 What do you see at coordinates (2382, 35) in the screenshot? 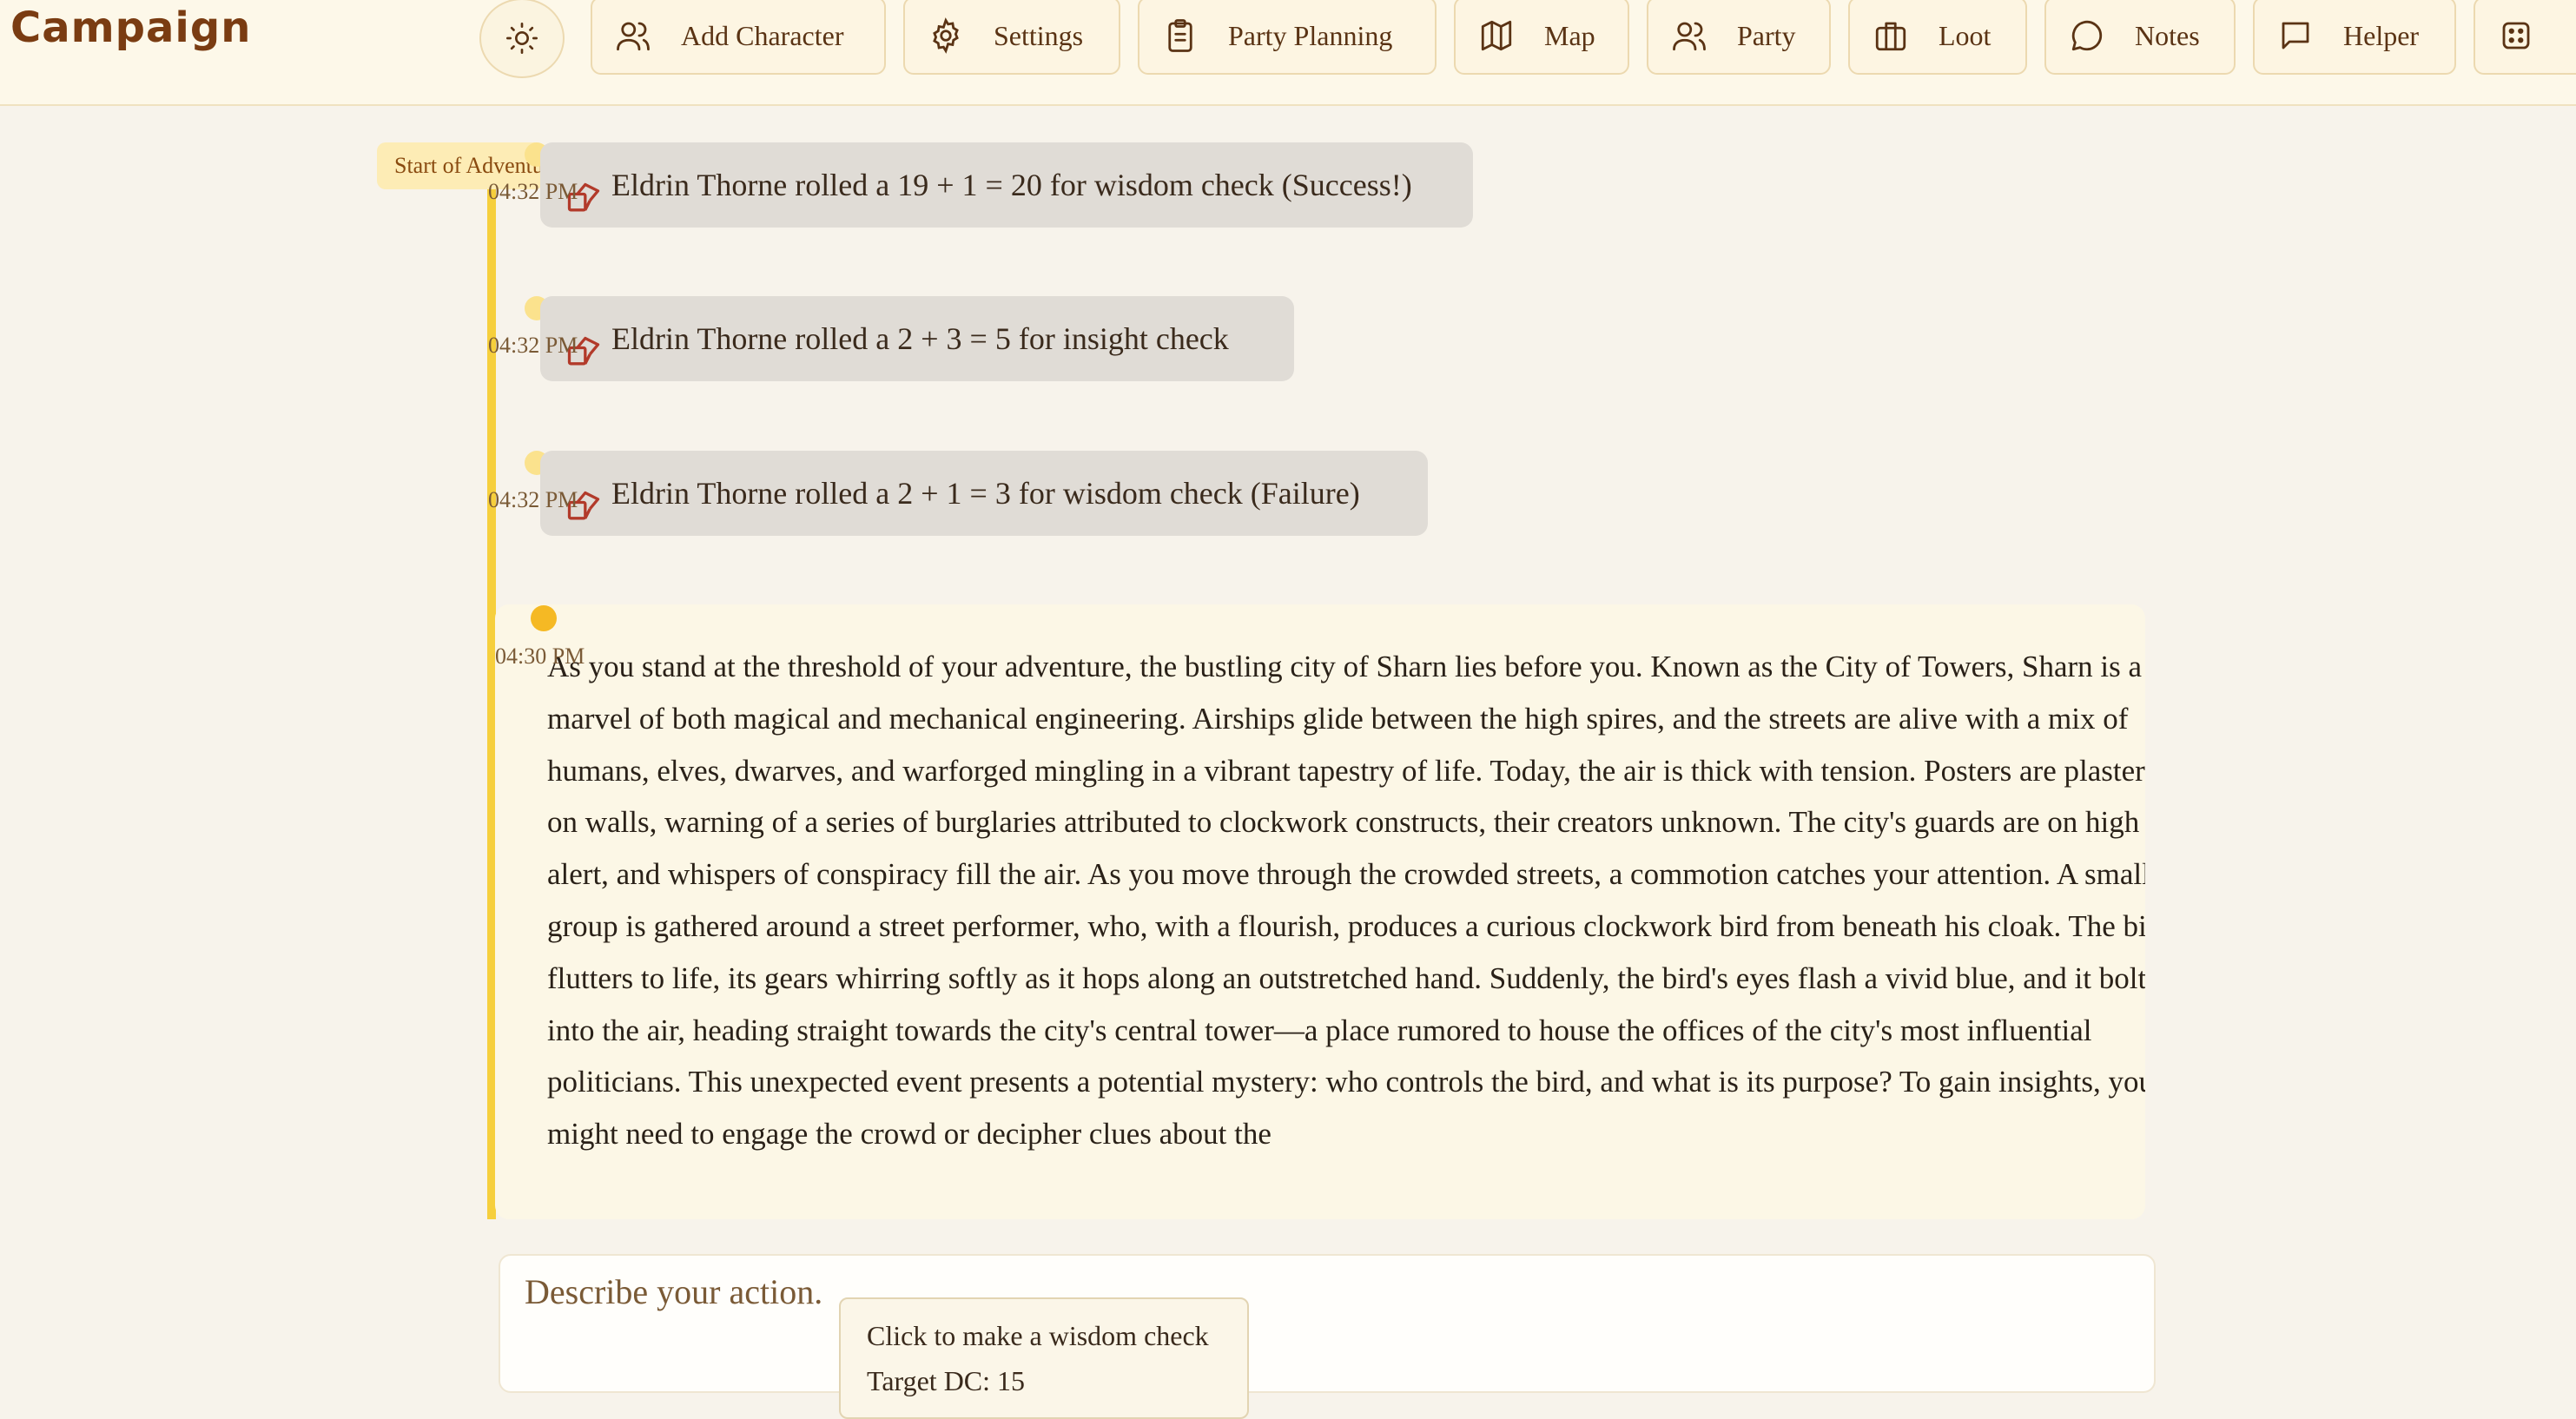
I see `helper-label: Helper` at bounding box center [2382, 35].